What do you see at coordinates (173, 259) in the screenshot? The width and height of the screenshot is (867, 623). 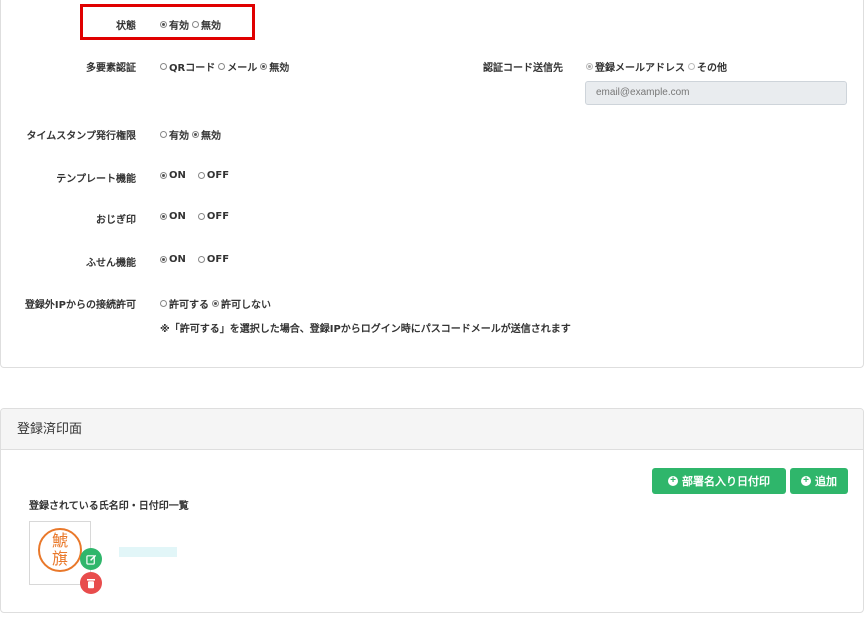 I see `fusen-option-on: ON` at bounding box center [173, 259].